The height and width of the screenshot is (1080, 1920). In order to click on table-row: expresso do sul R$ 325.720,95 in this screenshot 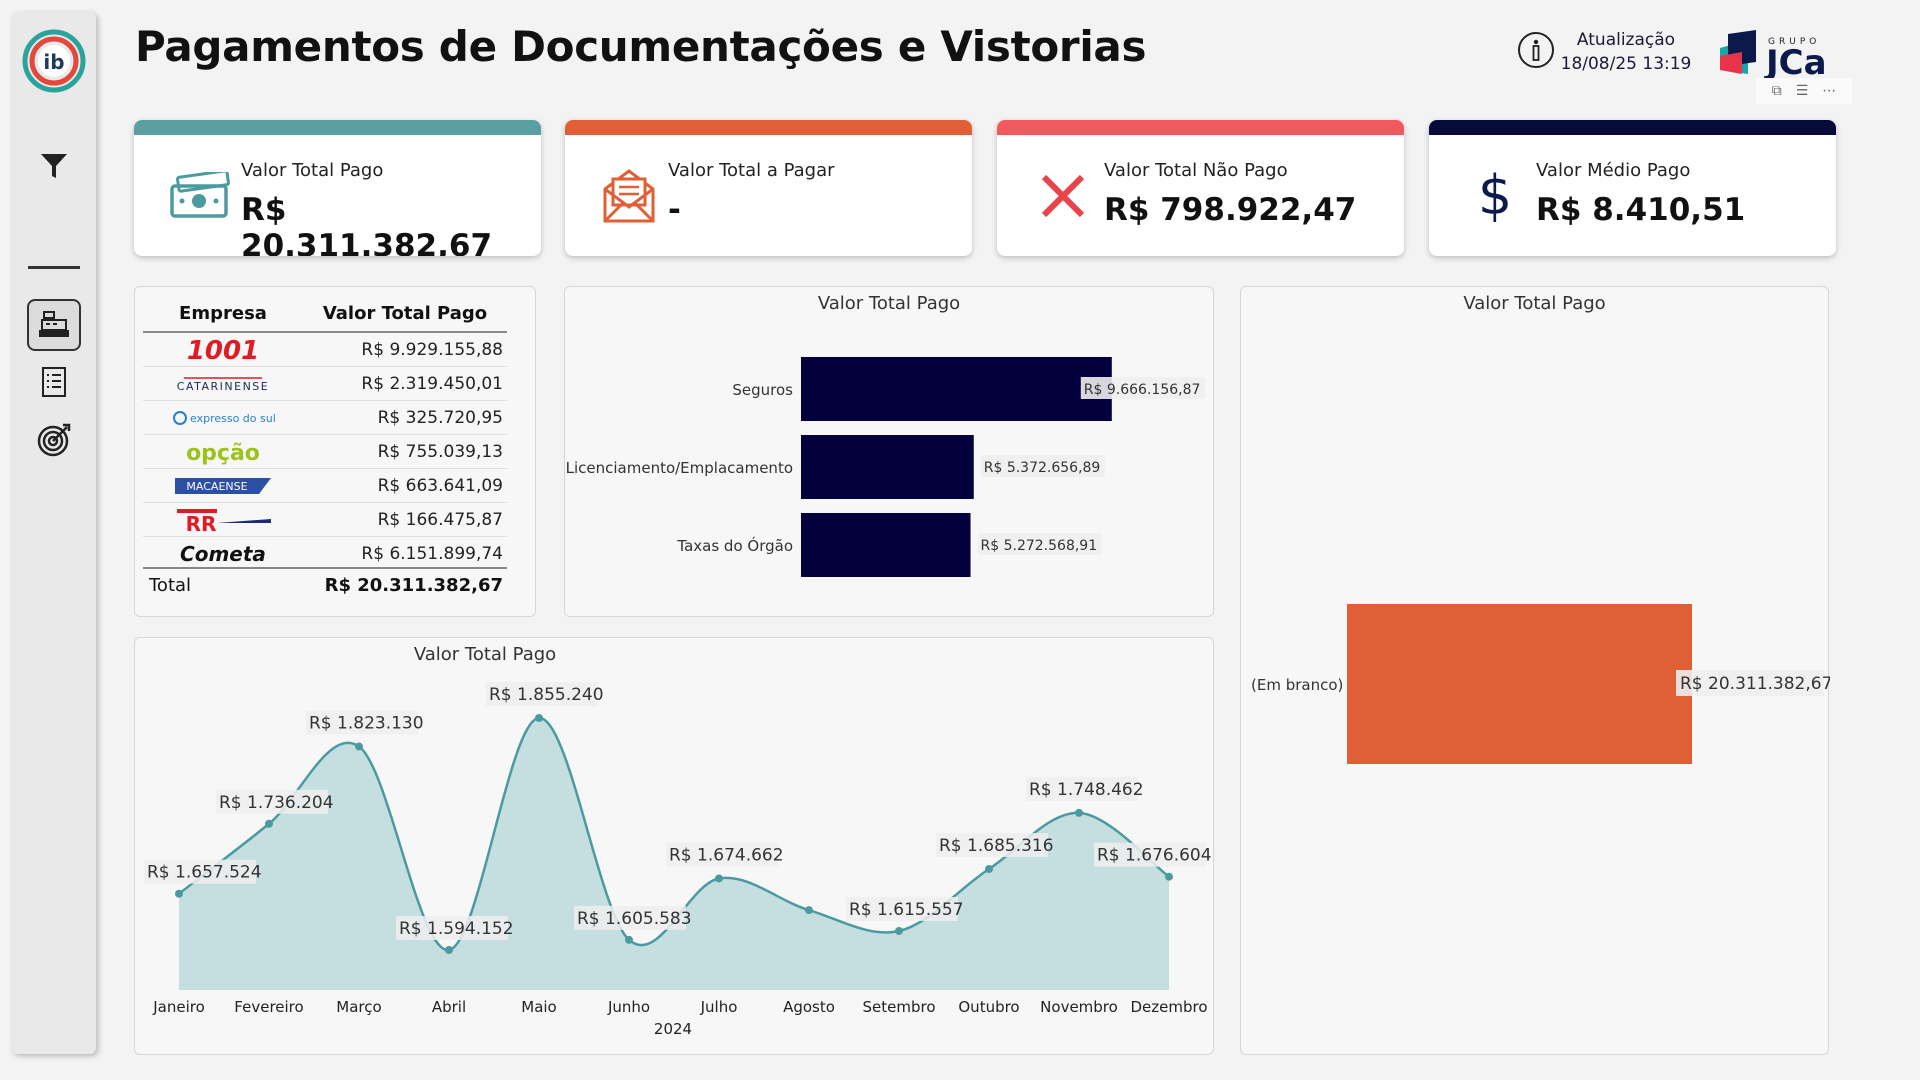, I will do `click(325, 418)`.